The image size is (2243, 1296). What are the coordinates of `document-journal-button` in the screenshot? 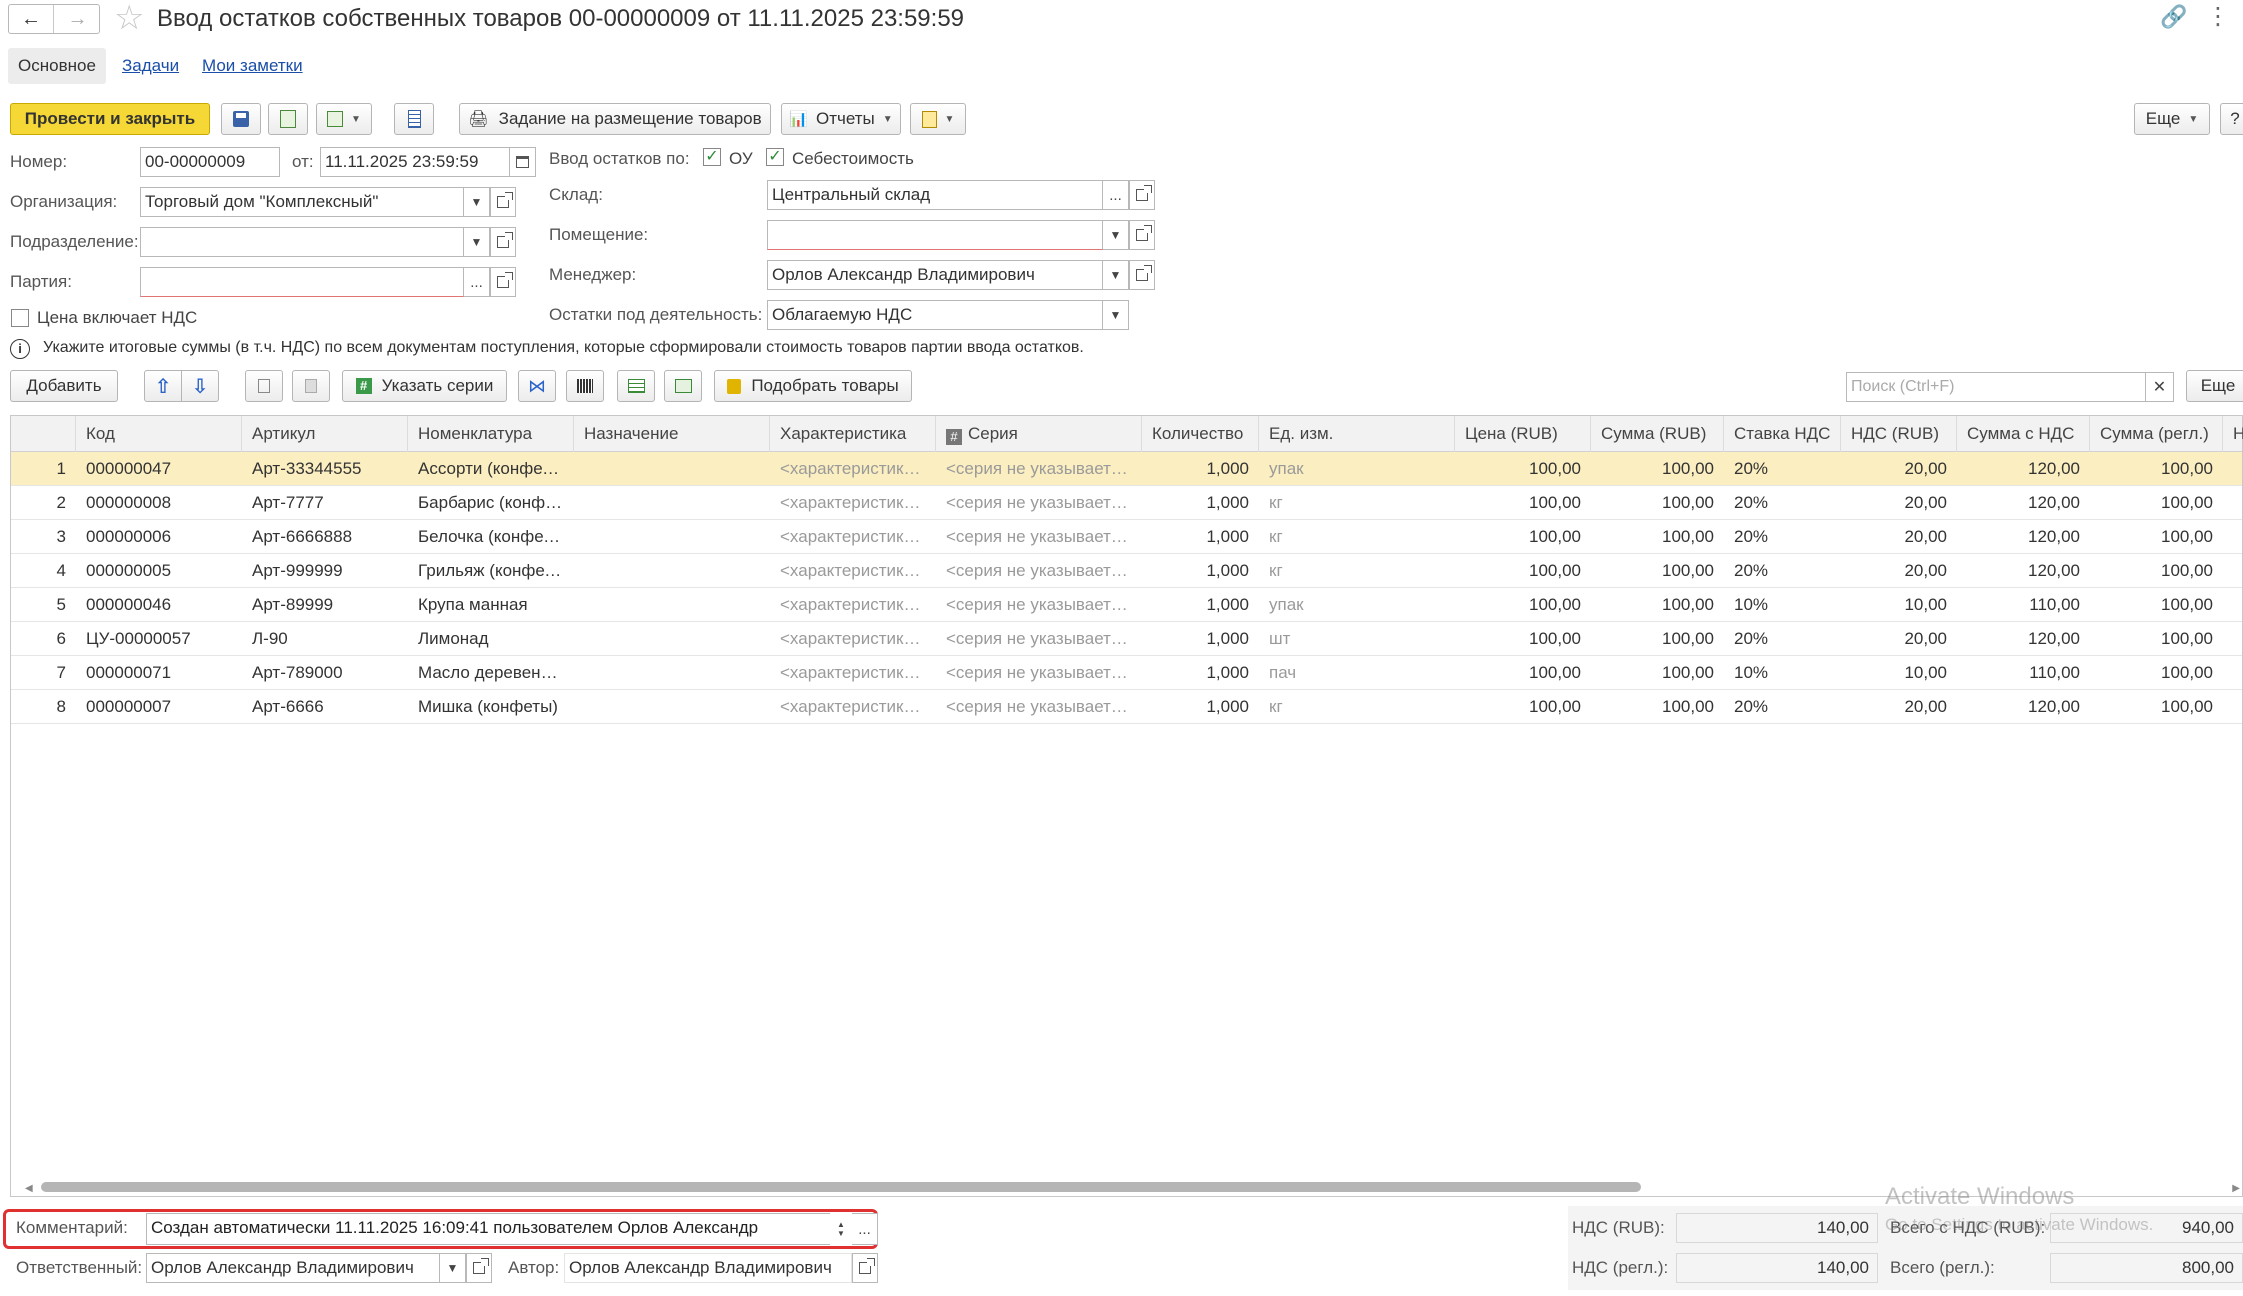 It's located at (414, 119).